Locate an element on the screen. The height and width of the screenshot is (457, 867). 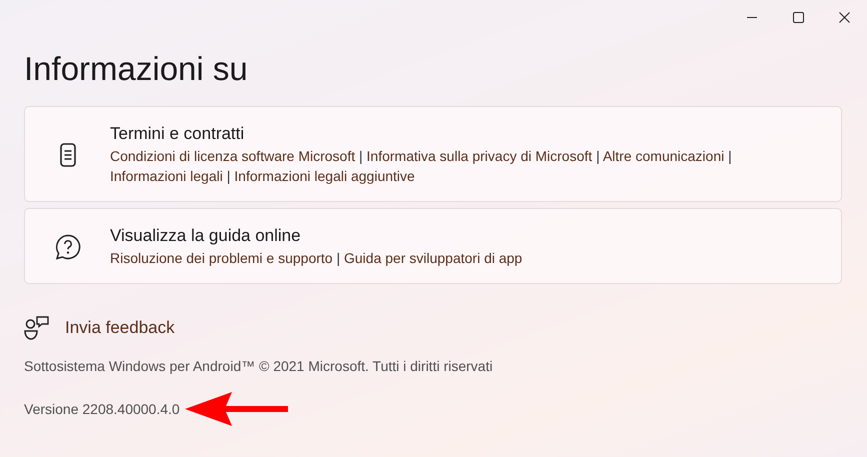
link: Informazioni legali aggiuntive is located at coordinates (324, 176).